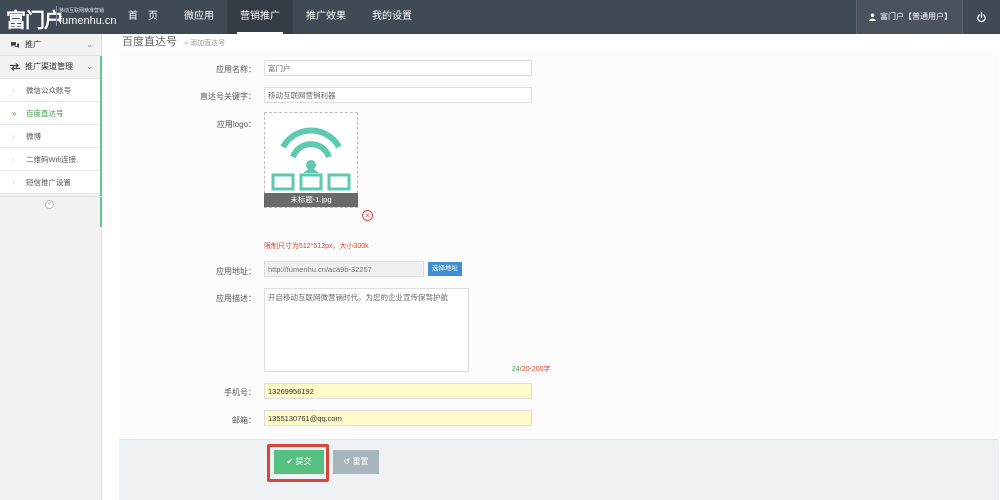  Describe the element at coordinates (56, 16) in the screenshot. I see `brand-divider` at that location.